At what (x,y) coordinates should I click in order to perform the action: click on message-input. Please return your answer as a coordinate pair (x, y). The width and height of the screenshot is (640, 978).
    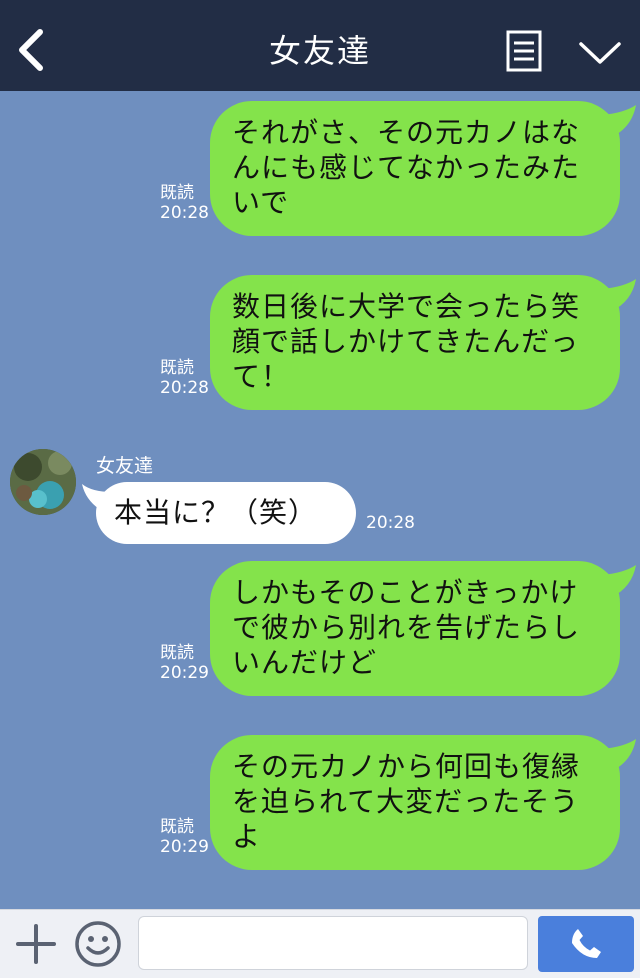
    Looking at the image, I should click on (333, 943).